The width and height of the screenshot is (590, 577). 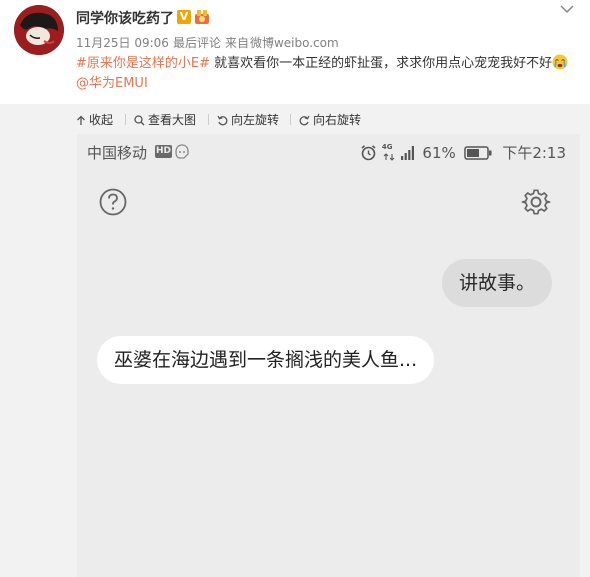 I want to click on hashtag-link: #原来你是这样的小E#, so click(x=143, y=63).